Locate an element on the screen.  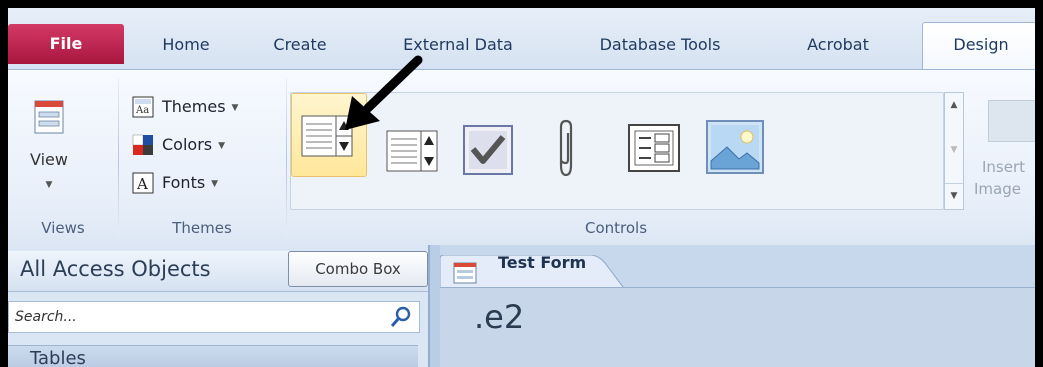
colors-label: Colors is located at coordinates (187, 144).